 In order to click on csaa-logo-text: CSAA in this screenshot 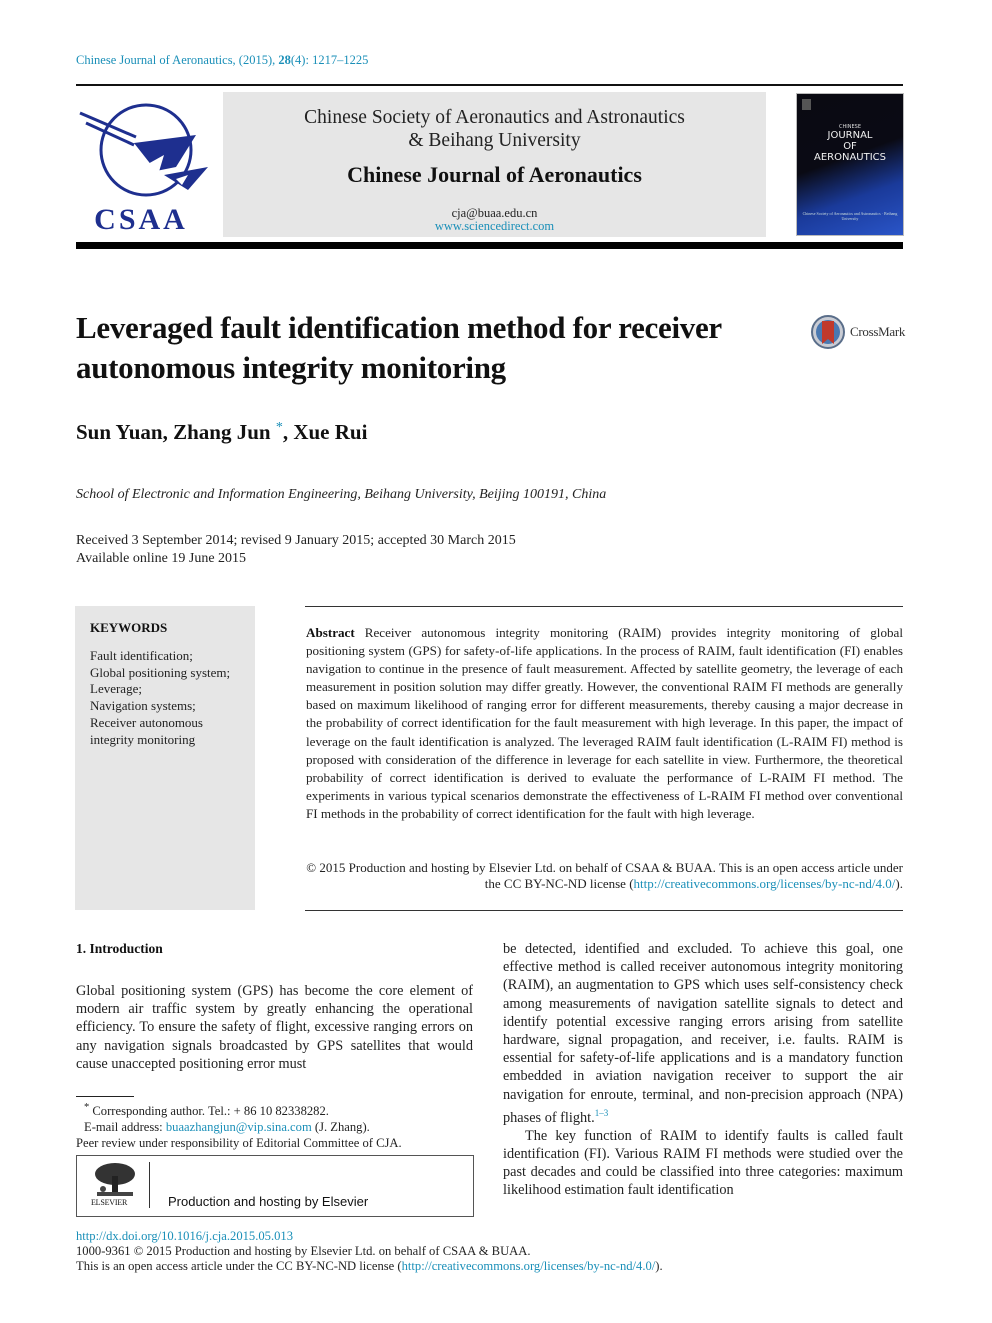, I will do `click(141, 219)`.